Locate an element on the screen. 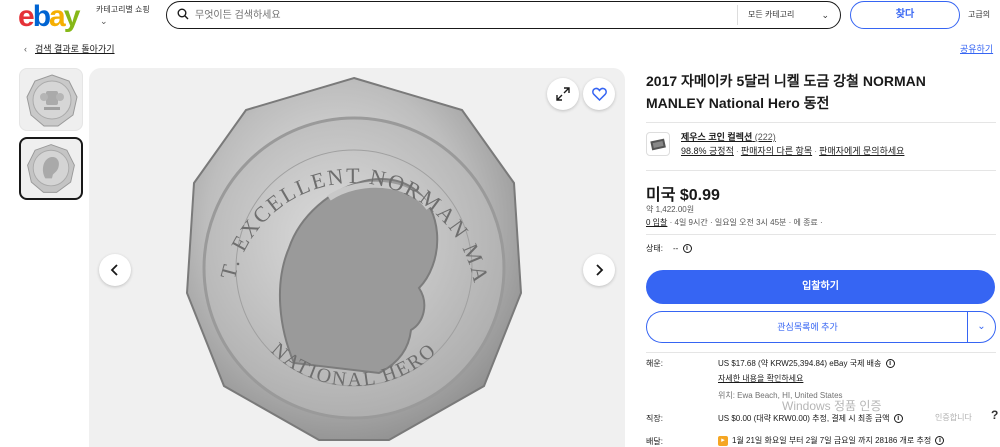 This screenshot has height=447, width=1000. chevron-right-icon is located at coordinates (600, 270).